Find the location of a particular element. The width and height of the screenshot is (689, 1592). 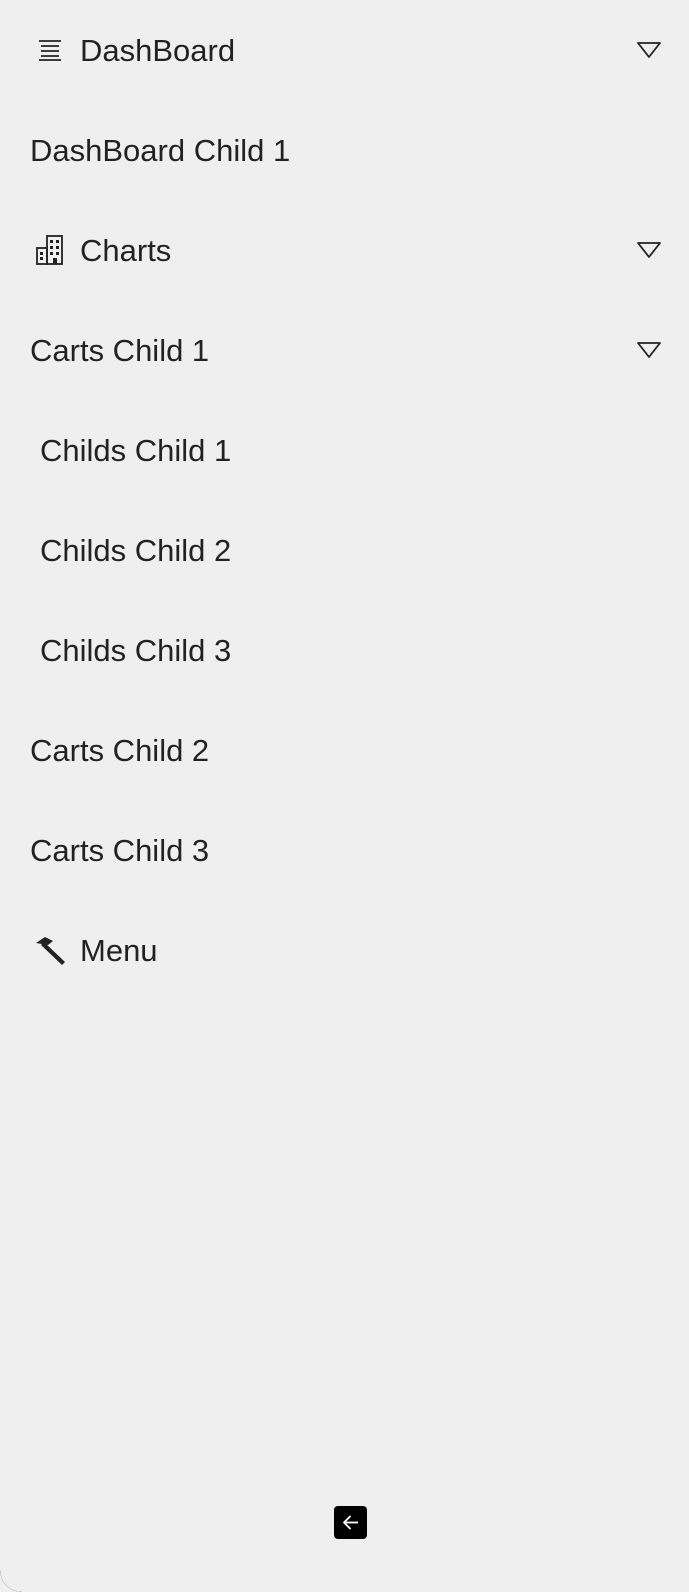

sidebar-item-childs-child-2: Childs Child 2 is located at coordinates (344, 550).